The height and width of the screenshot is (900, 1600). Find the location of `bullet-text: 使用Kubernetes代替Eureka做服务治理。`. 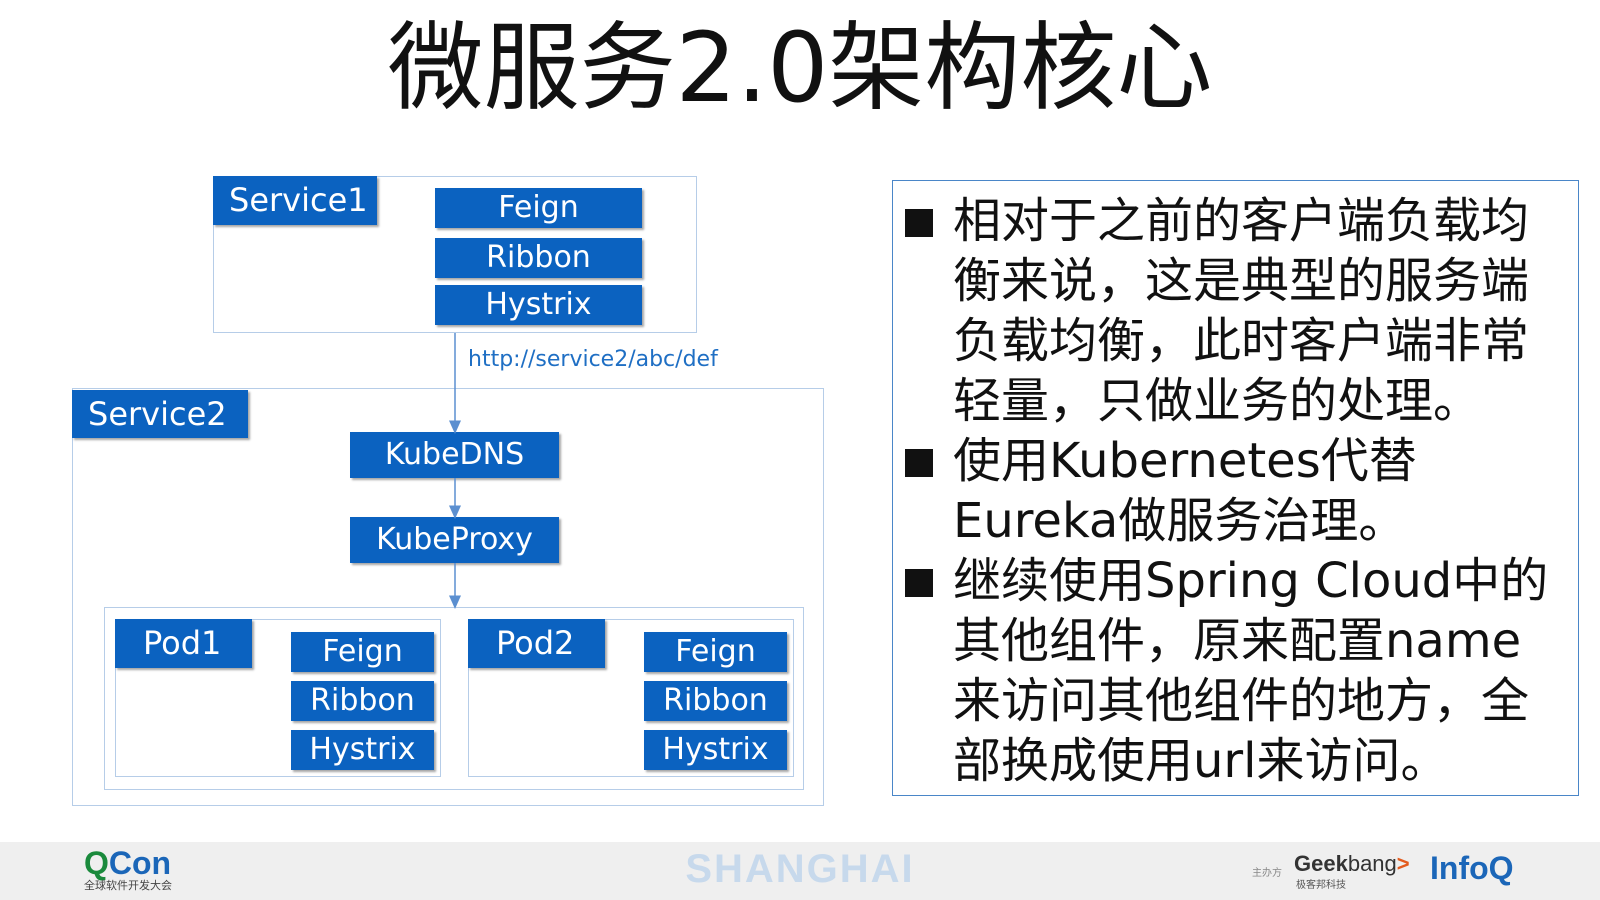

bullet-text: 使用Kubernetes代替Eureka做服务治理。 is located at coordinates (1185, 491).